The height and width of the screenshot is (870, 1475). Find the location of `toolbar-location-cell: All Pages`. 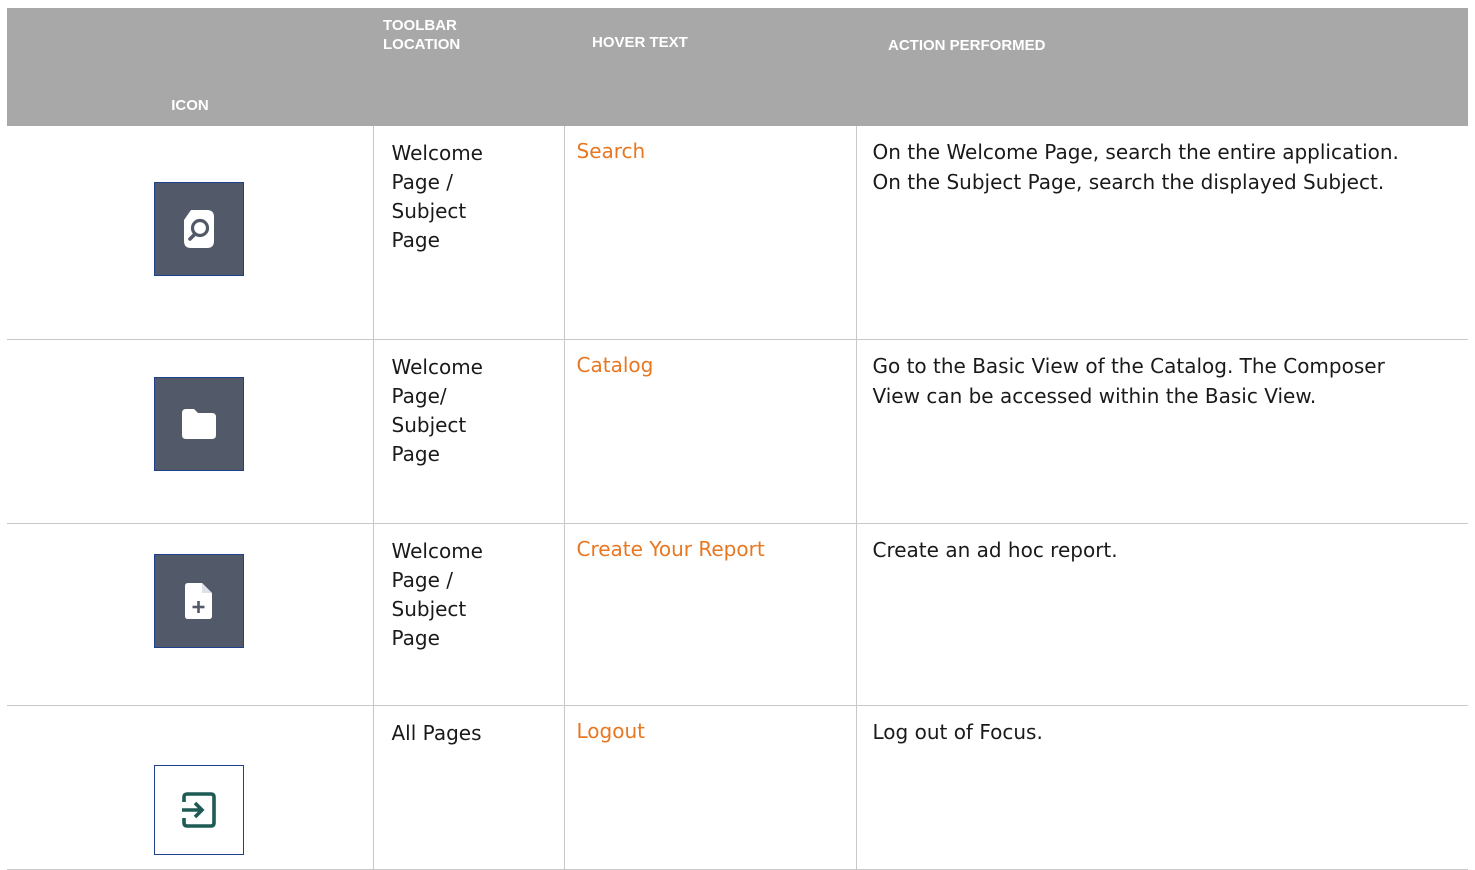

toolbar-location-cell: All Pages is located at coordinates (469, 787).